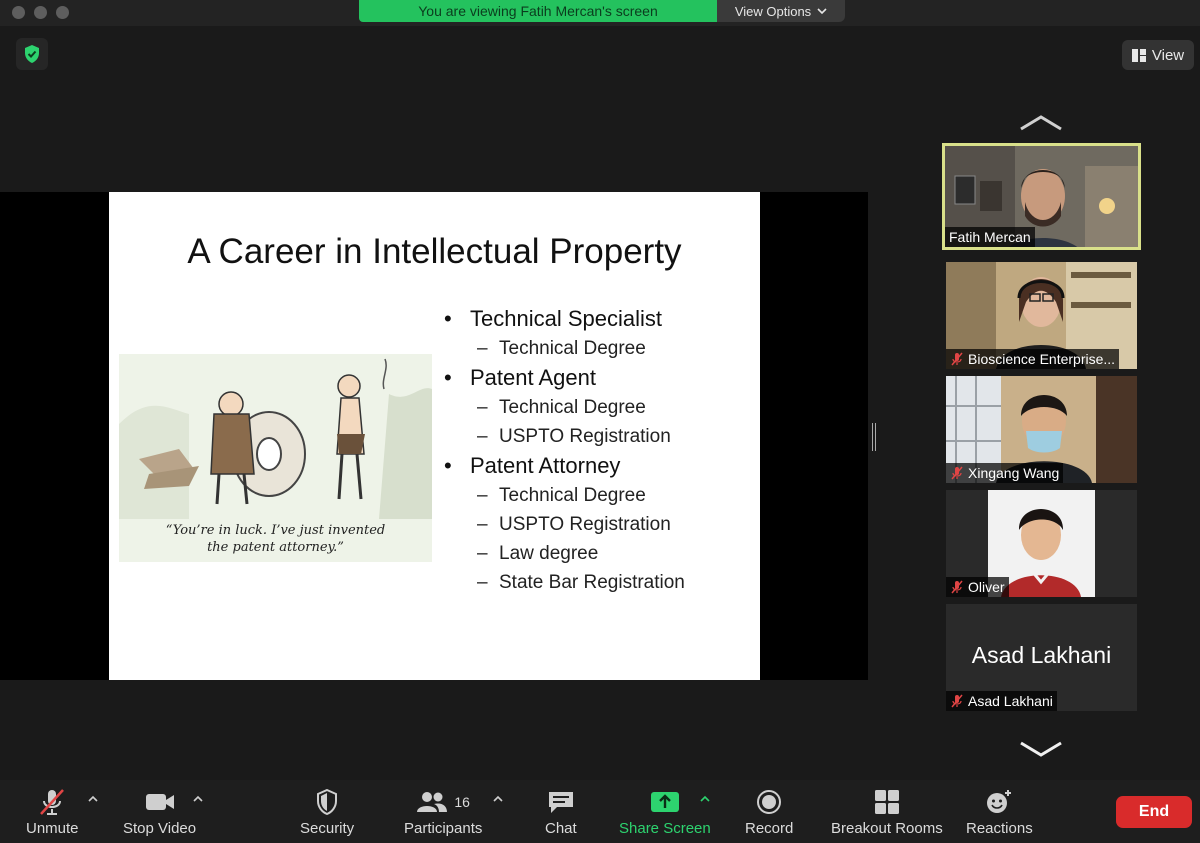 The width and height of the screenshot is (1200, 843). I want to click on chevron-down-icon, so click(822, 10).